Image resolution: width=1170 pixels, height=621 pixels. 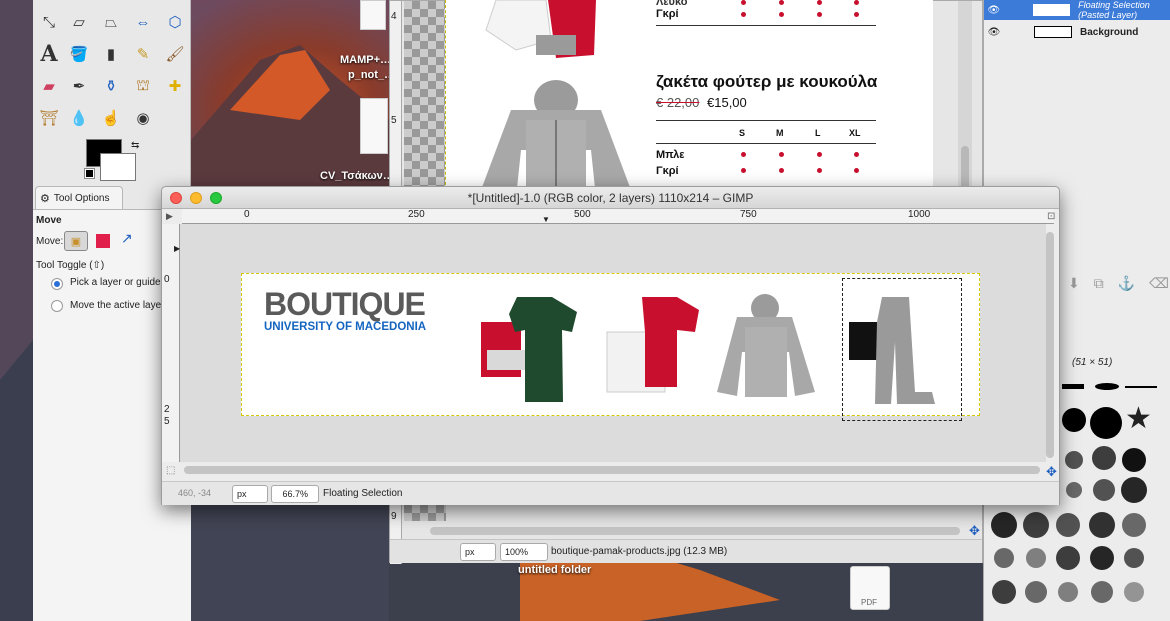 I want to click on shear-tool-icon: ▱, so click(x=79, y=22).